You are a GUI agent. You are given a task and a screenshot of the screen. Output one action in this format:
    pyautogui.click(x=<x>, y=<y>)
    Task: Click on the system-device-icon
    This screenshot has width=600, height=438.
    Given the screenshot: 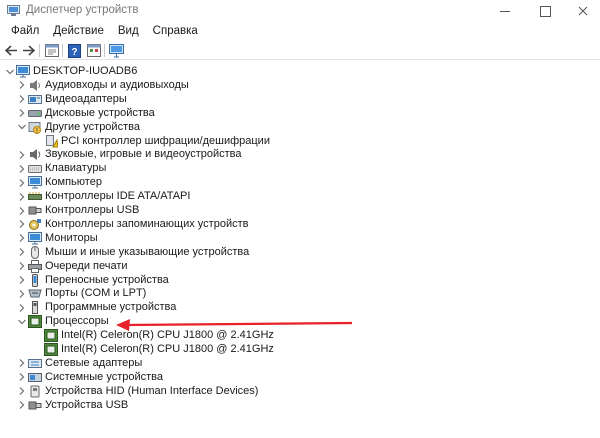 What is the action you would take?
    pyautogui.click(x=35, y=377)
    